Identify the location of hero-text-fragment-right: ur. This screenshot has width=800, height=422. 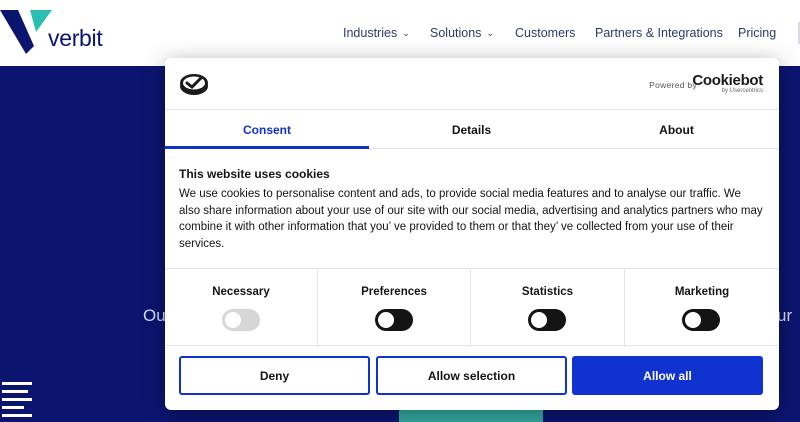
(785, 315).